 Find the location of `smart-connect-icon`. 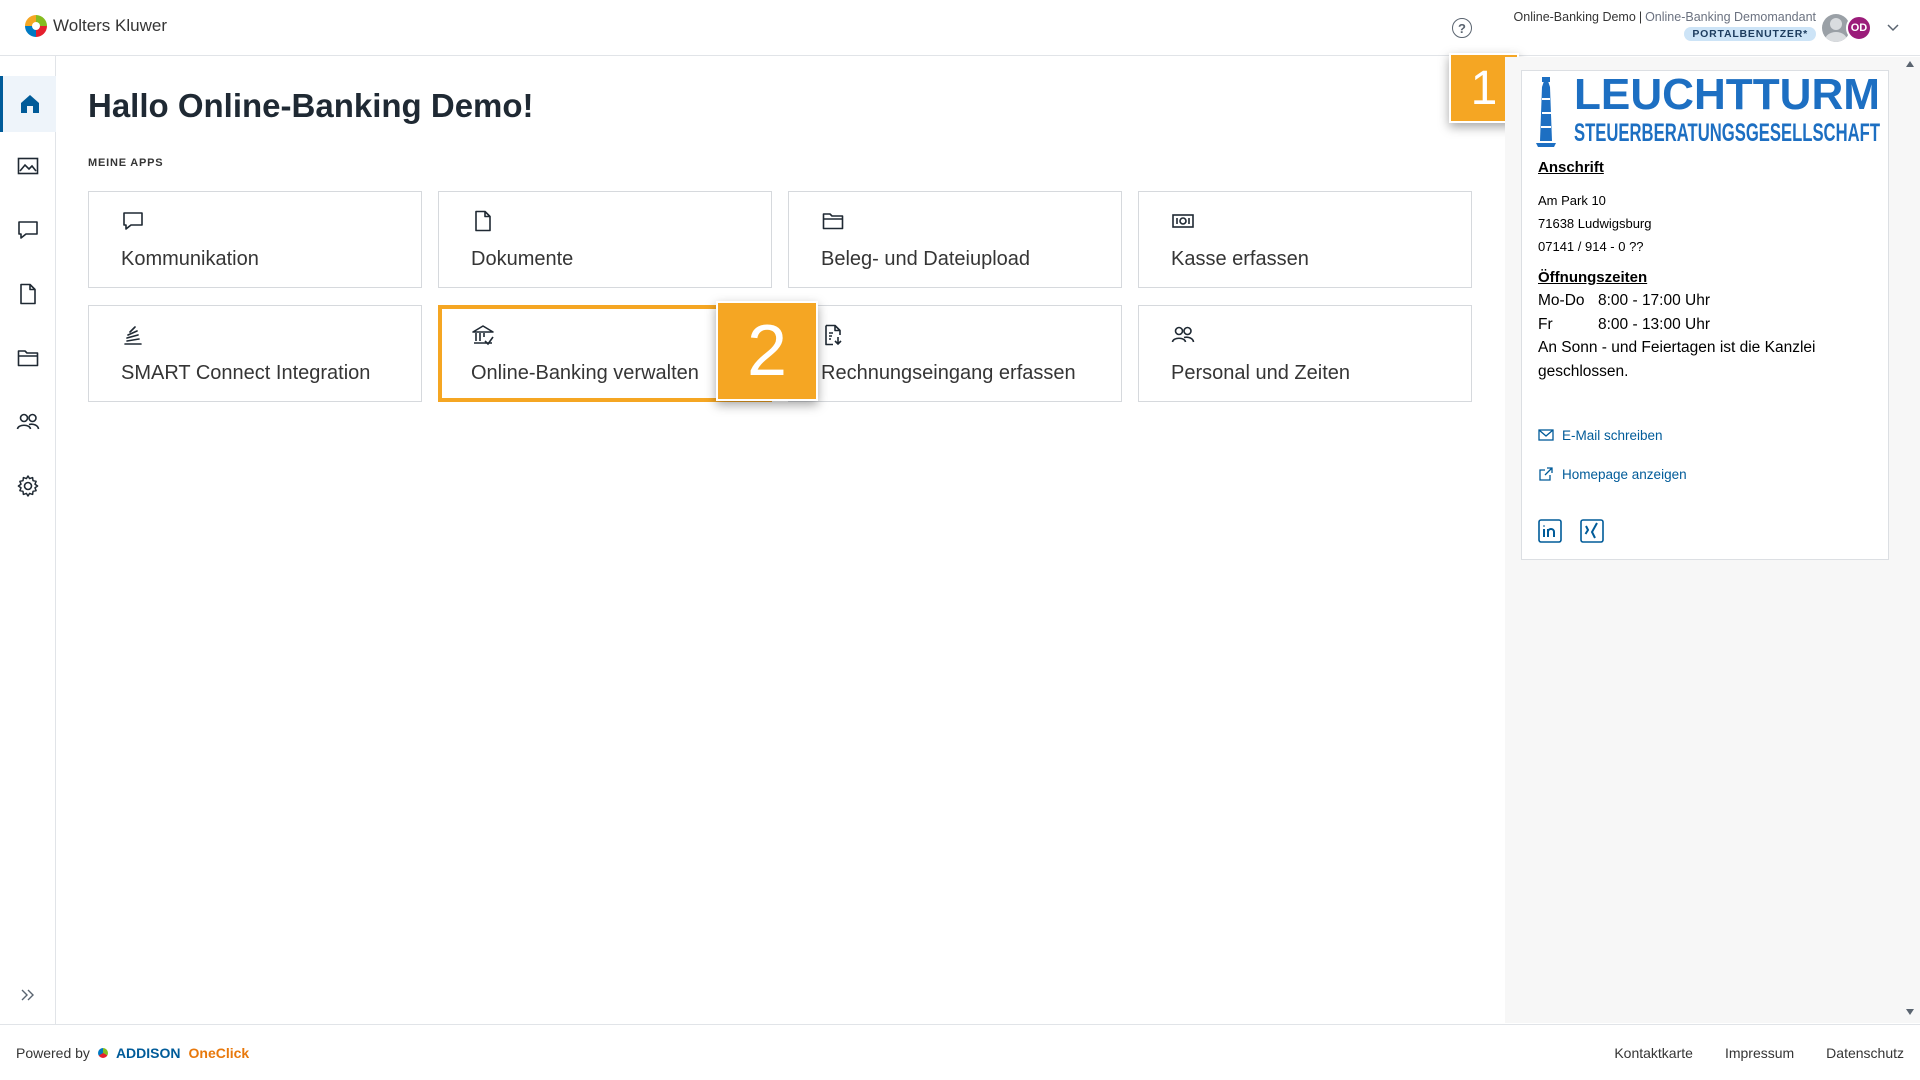

smart-connect-icon is located at coordinates (133, 335).